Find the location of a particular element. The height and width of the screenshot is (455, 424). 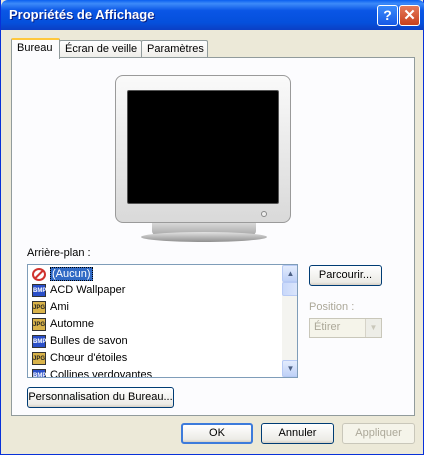

list-item: BMP Collines verdoyantes is located at coordinates (92, 372).